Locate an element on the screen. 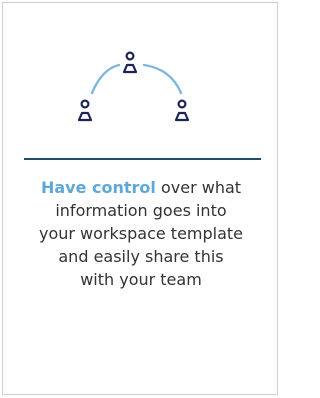 The height and width of the screenshot is (398, 320). description-line-1: Have control over what is located at coordinates (141, 187).